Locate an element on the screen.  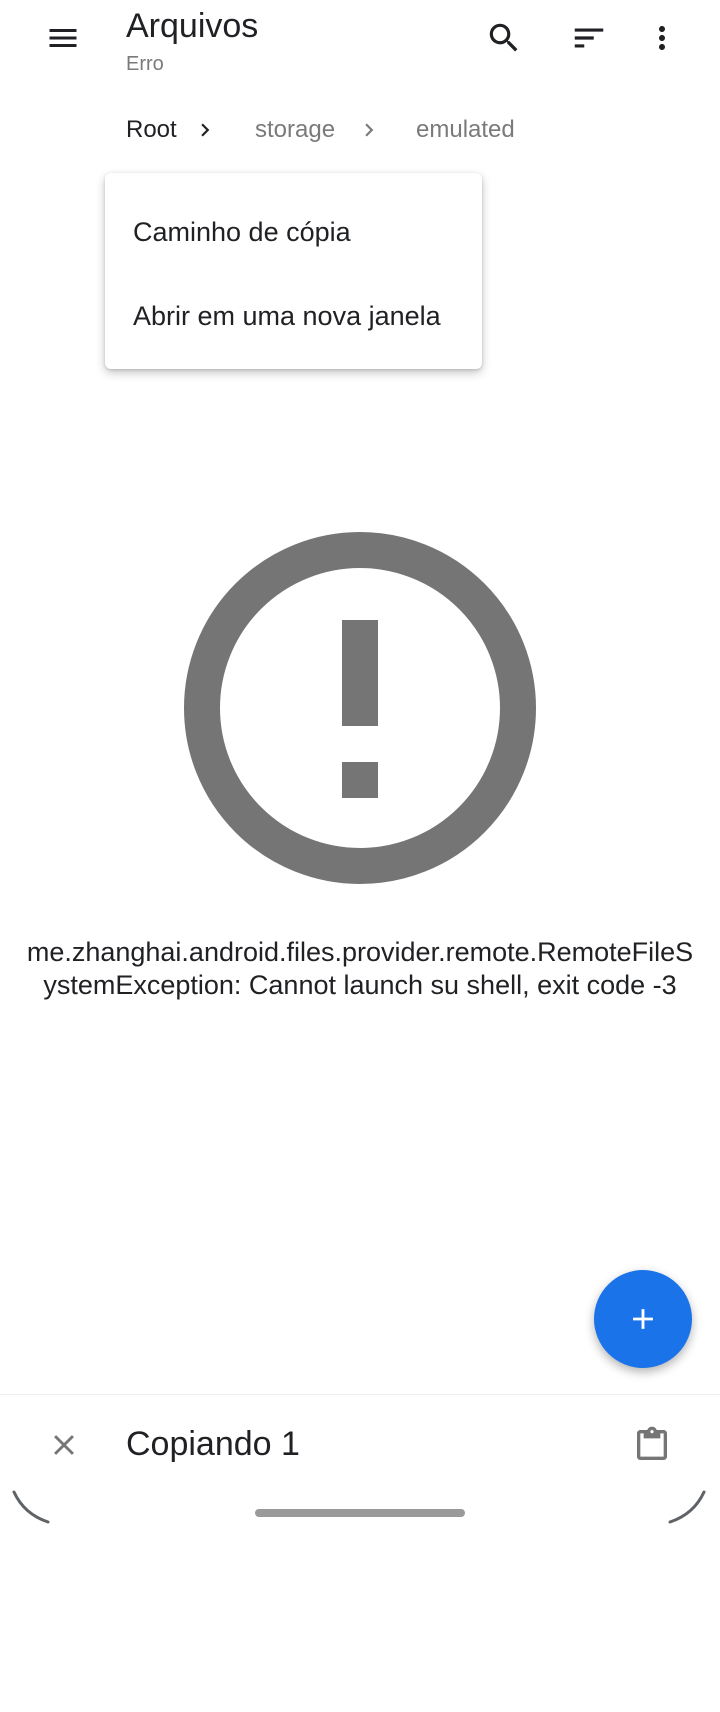
search-button is located at coordinates (504, 38).